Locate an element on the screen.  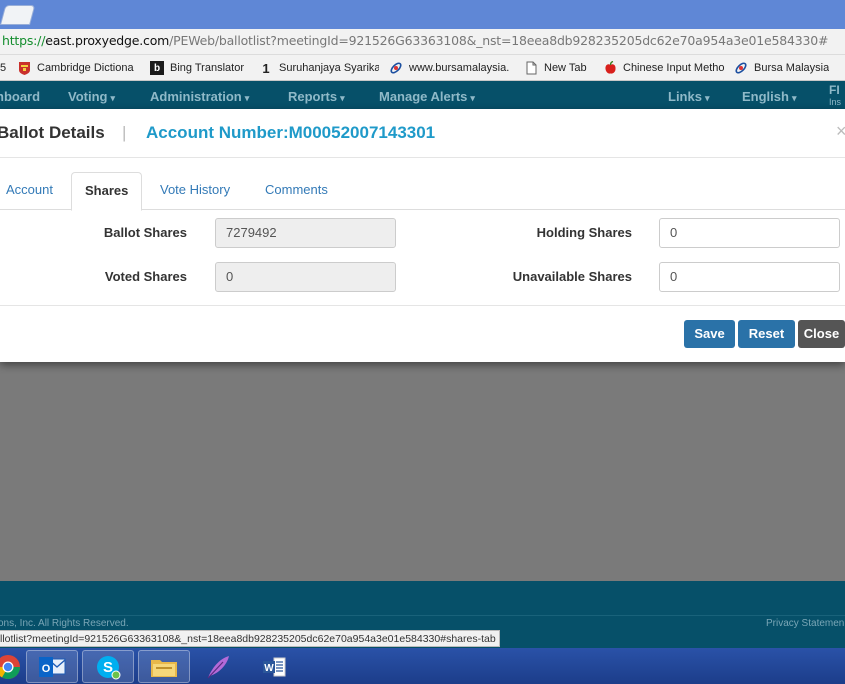
bookmark-bursa-malaysia: Bursa Malaysia is located at coordinates (784, 68).